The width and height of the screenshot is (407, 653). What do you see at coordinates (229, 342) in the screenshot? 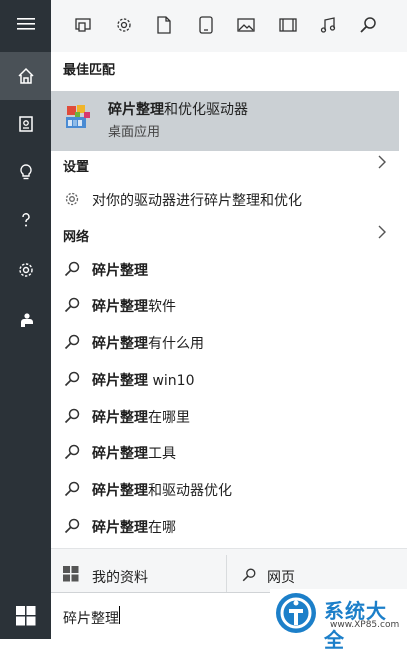
I see `web-result-item: 碎片整理有什么用` at bounding box center [229, 342].